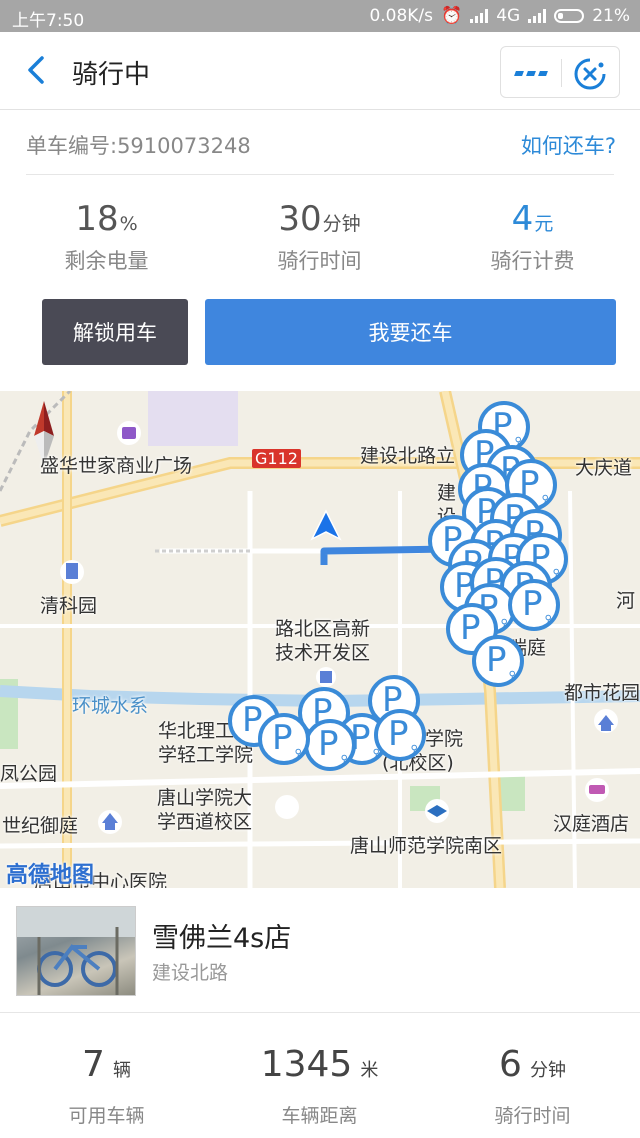 The width and height of the screenshot is (640, 1138). Describe the element at coordinates (323, 629) in the screenshot. I see `map-label: 路北区高新` at that location.